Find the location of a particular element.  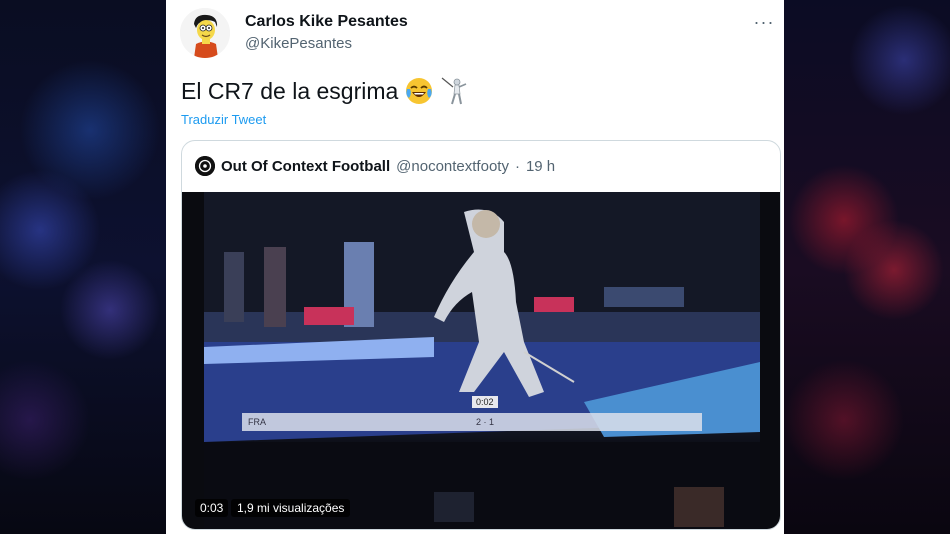

scoreboard: FRA 2 · 1 is located at coordinates (472, 422).